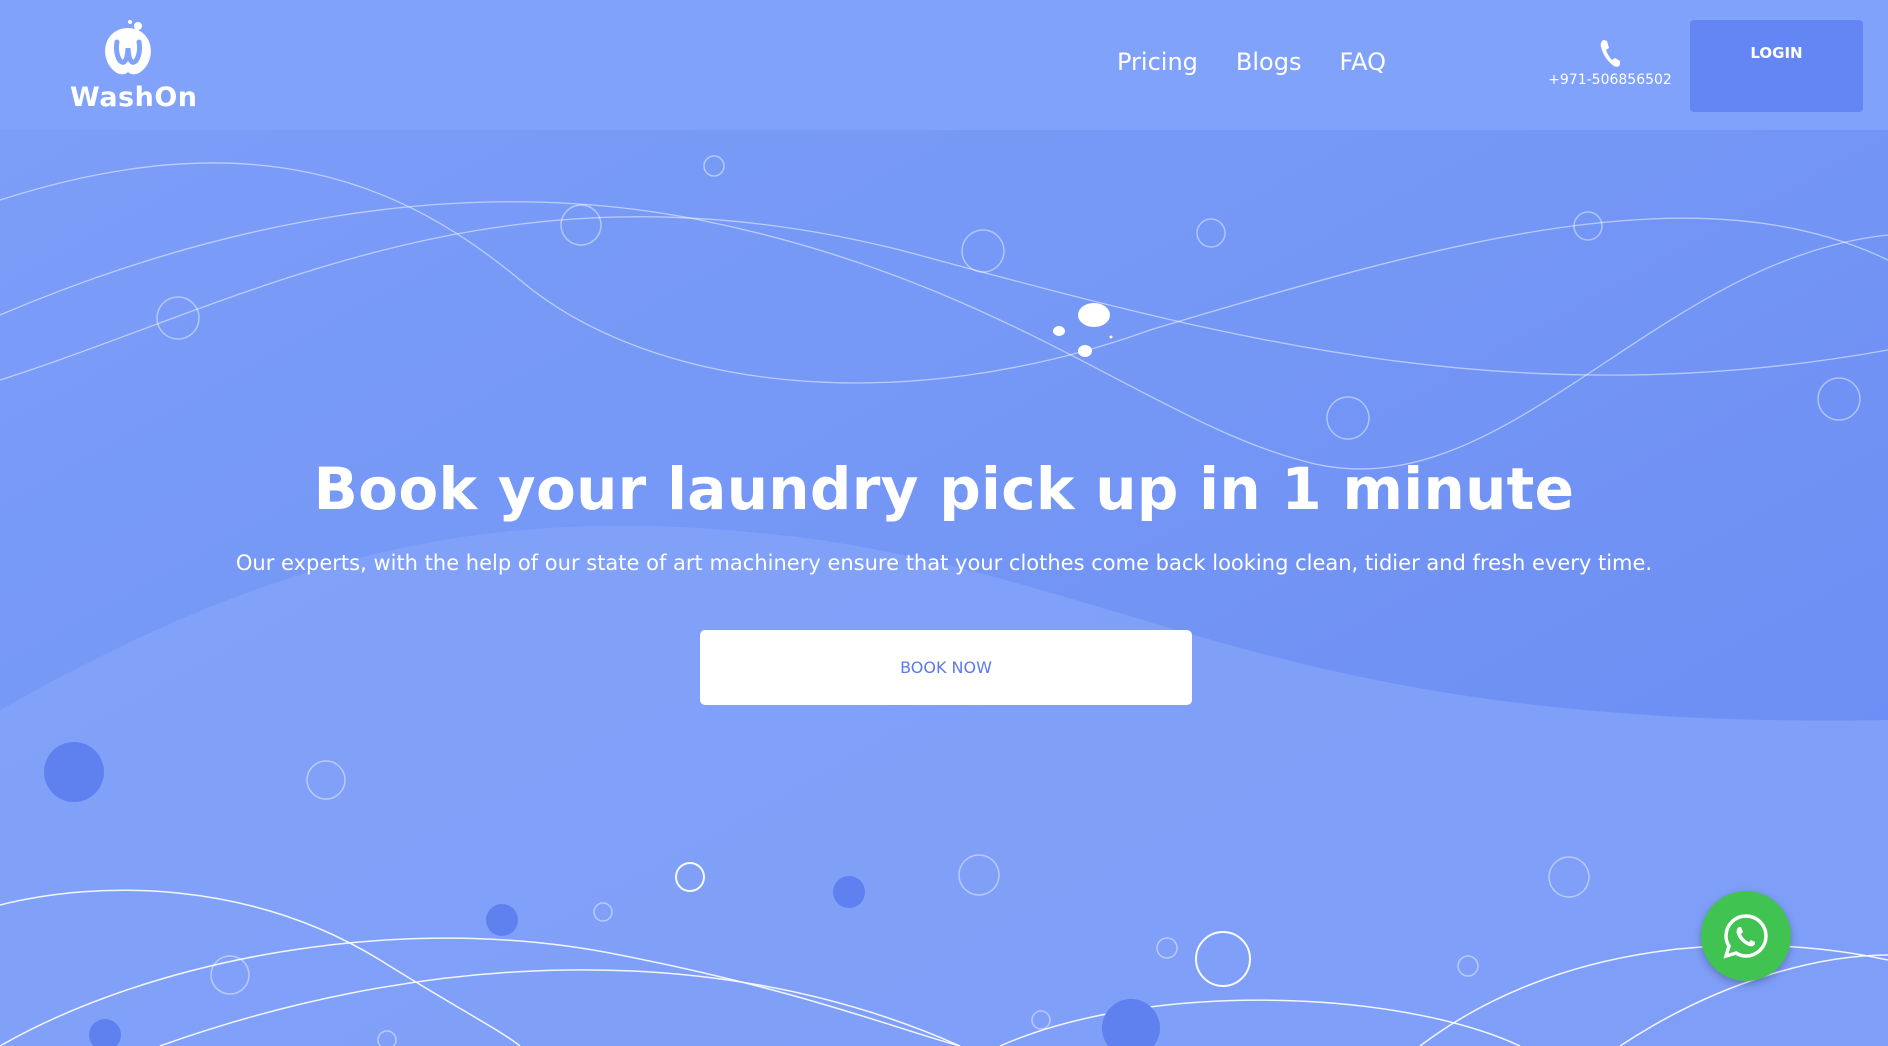 The width and height of the screenshot is (1888, 1046). What do you see at coordinates (134, 97) in the screenshot?
I see `brand-name: WashOn` at bounding box center [134, 97].